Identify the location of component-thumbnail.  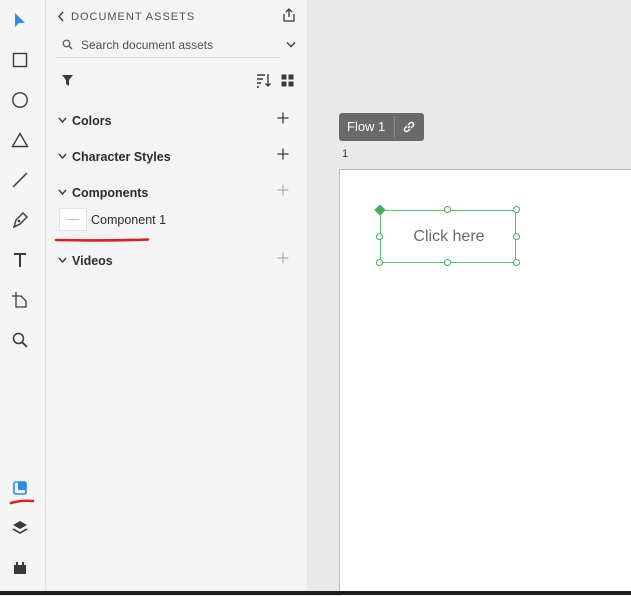
(73, 219).